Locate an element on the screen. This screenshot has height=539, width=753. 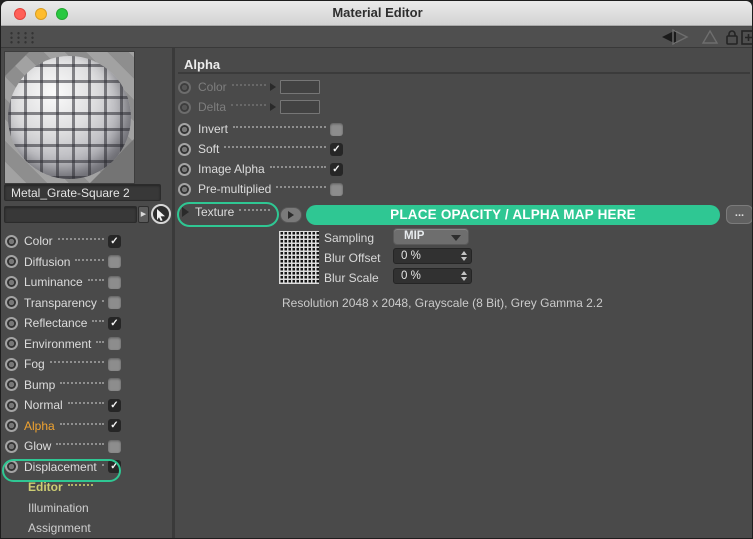
link-menu-arrow-button: ▶ is located at coordinates (143, 214).